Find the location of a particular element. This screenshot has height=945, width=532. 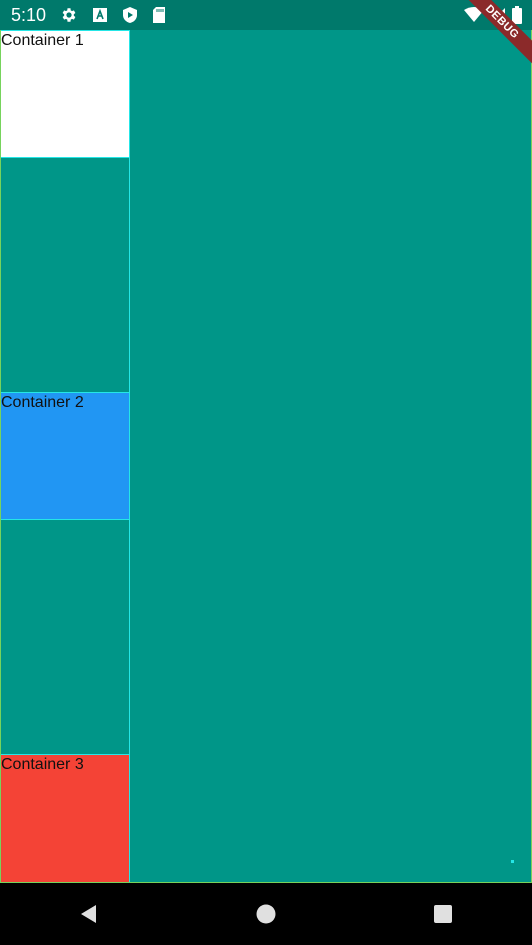

container-2: Container 2 is located at coordinates (65, 456).